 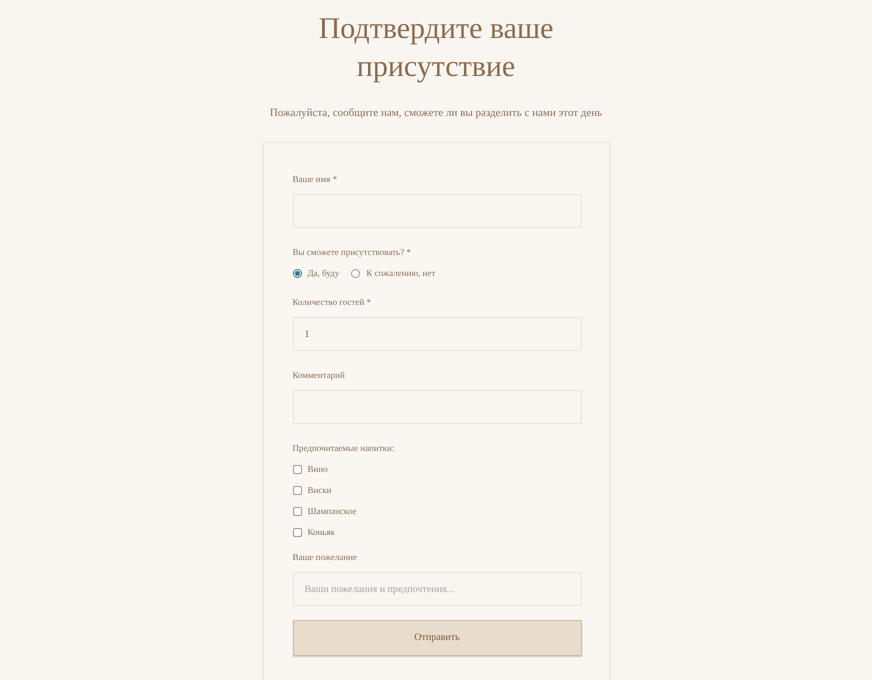 I want to click on checkbox-option: Коньяк, so click(x=436, y=532).